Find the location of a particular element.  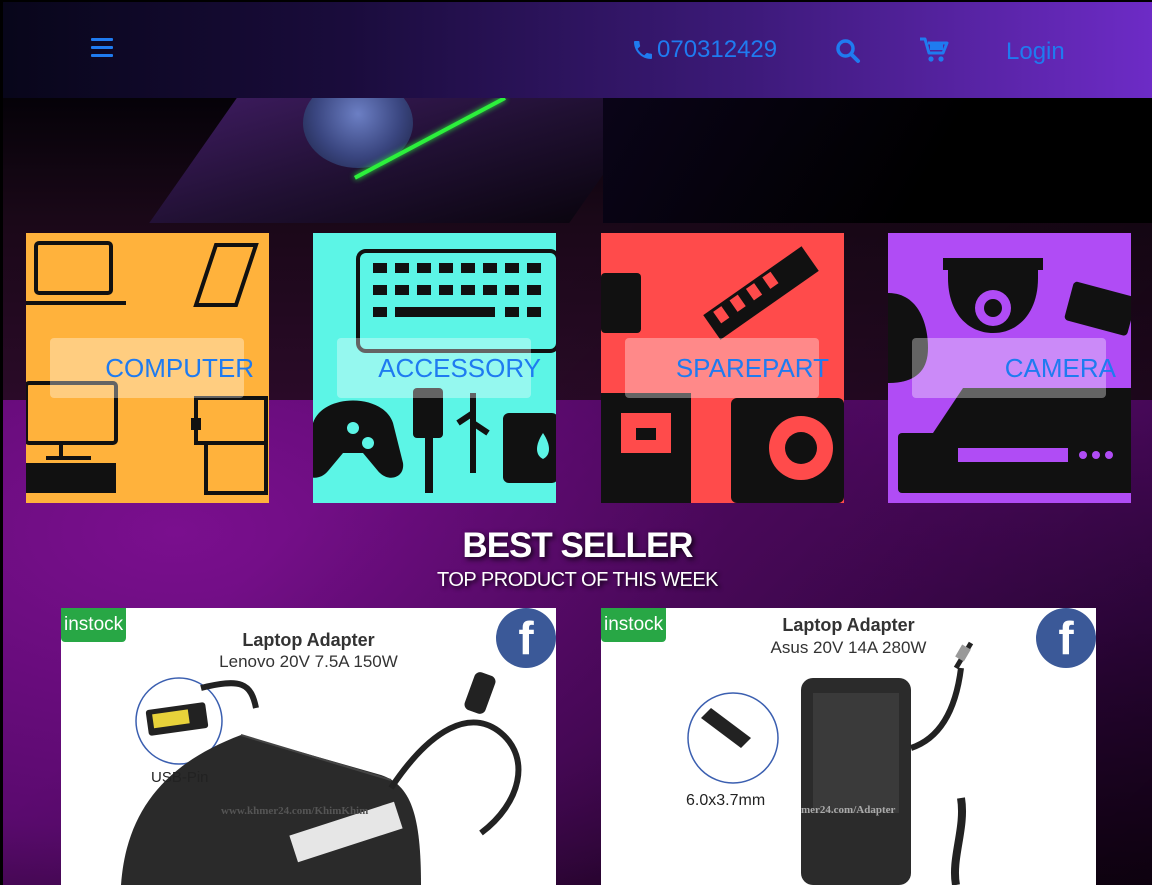

category-label-accessory: ACCESSORY is located at coordinates (439, 368).